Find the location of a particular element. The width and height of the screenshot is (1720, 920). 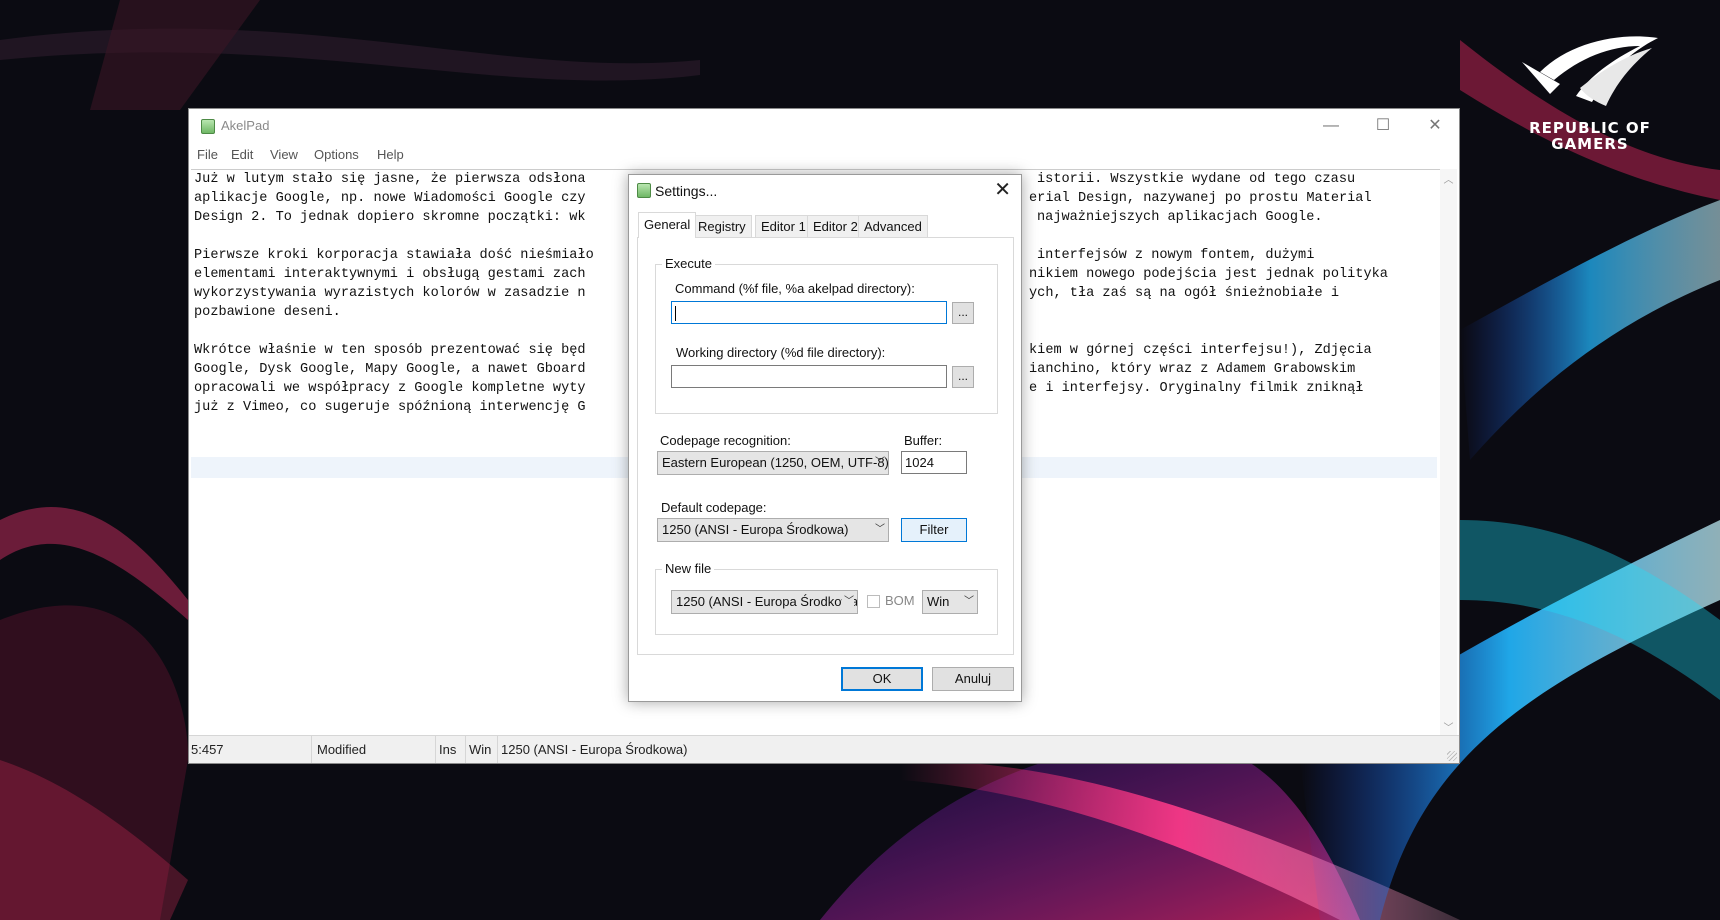

status-modified: Modified is located at coordinates (374, 749).